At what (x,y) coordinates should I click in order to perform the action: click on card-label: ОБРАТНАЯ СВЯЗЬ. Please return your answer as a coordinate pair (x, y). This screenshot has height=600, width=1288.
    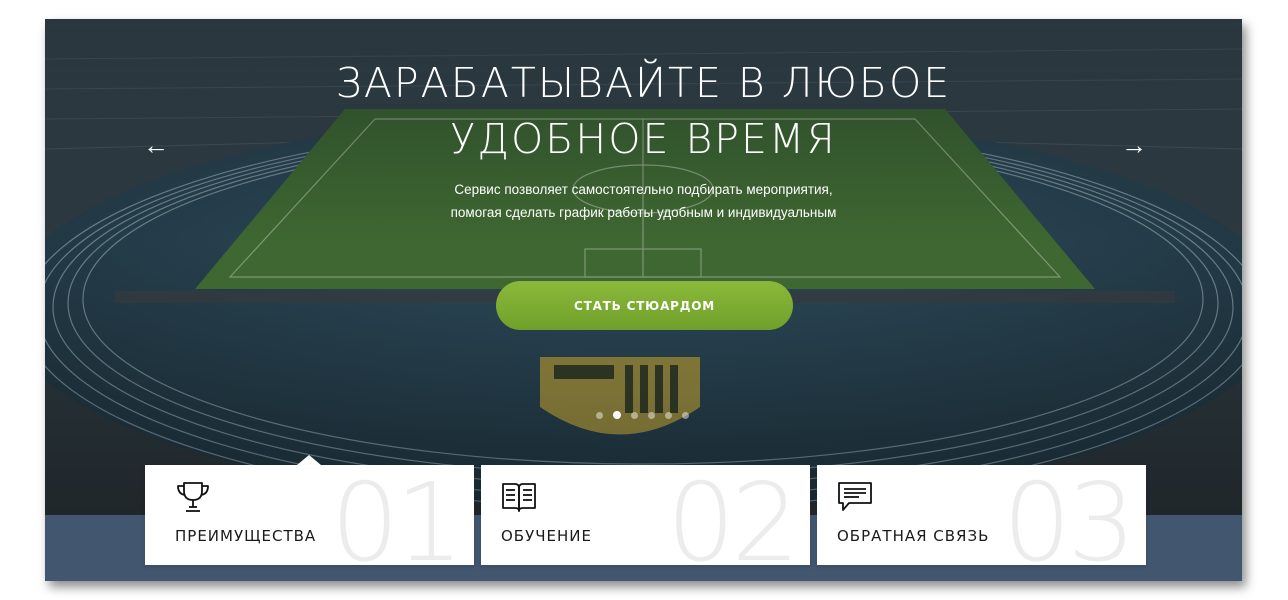
    Looking at the image, I should click on (913, 536).